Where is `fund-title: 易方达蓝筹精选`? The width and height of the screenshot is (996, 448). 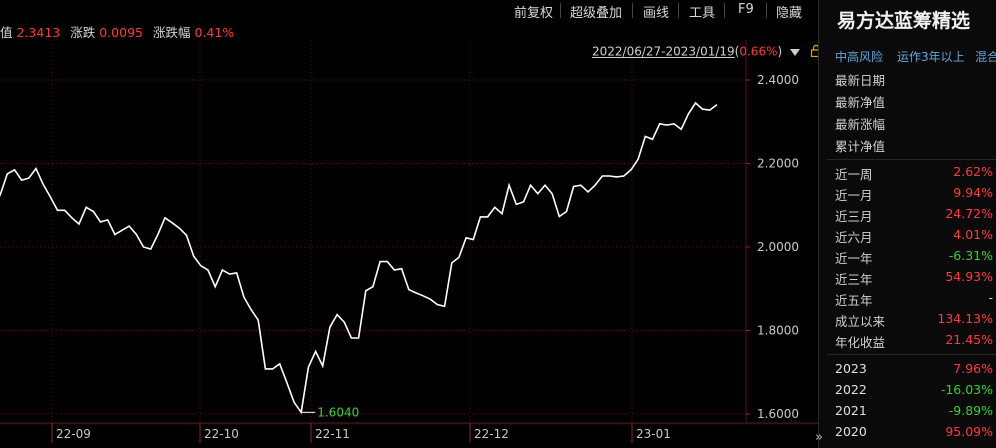 fund-title: 易方达蓝筹精选 is located at coordinates (904, 21).